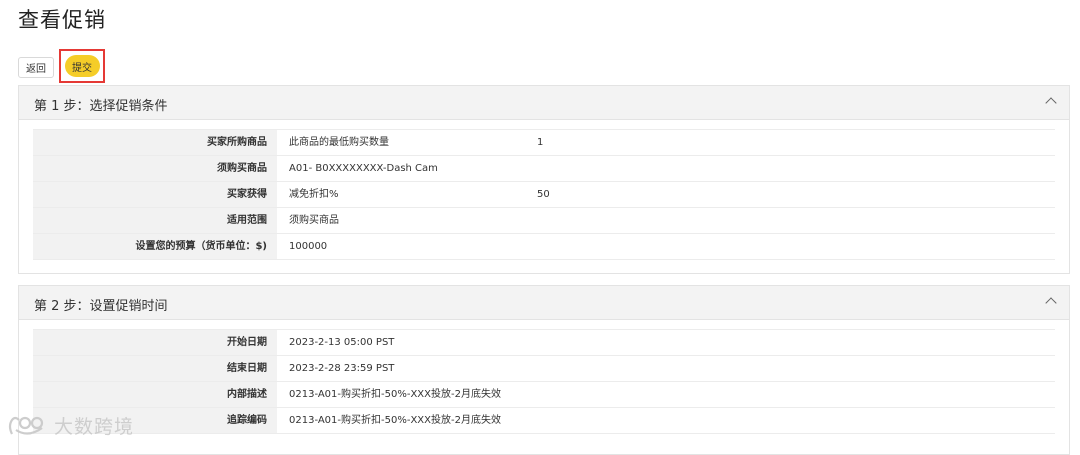 The height and width of the screenshot is (455, 1080). Describe the element at coordinates (94, 427) in the screenshot. I see `watermark-text: 大数跨境` at that location.